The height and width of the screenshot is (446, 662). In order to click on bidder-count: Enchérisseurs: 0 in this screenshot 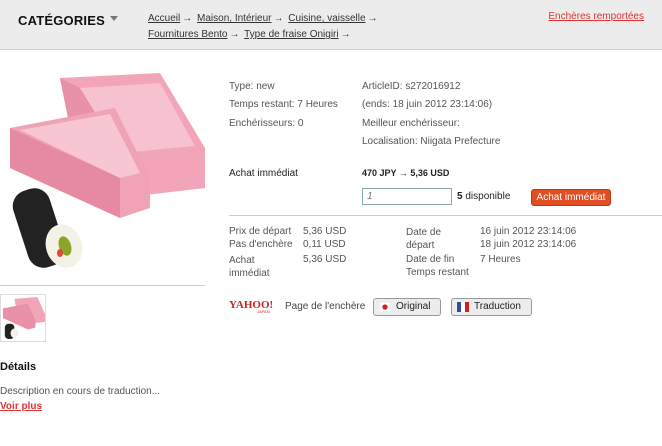, I will do `click(266, 123)`.